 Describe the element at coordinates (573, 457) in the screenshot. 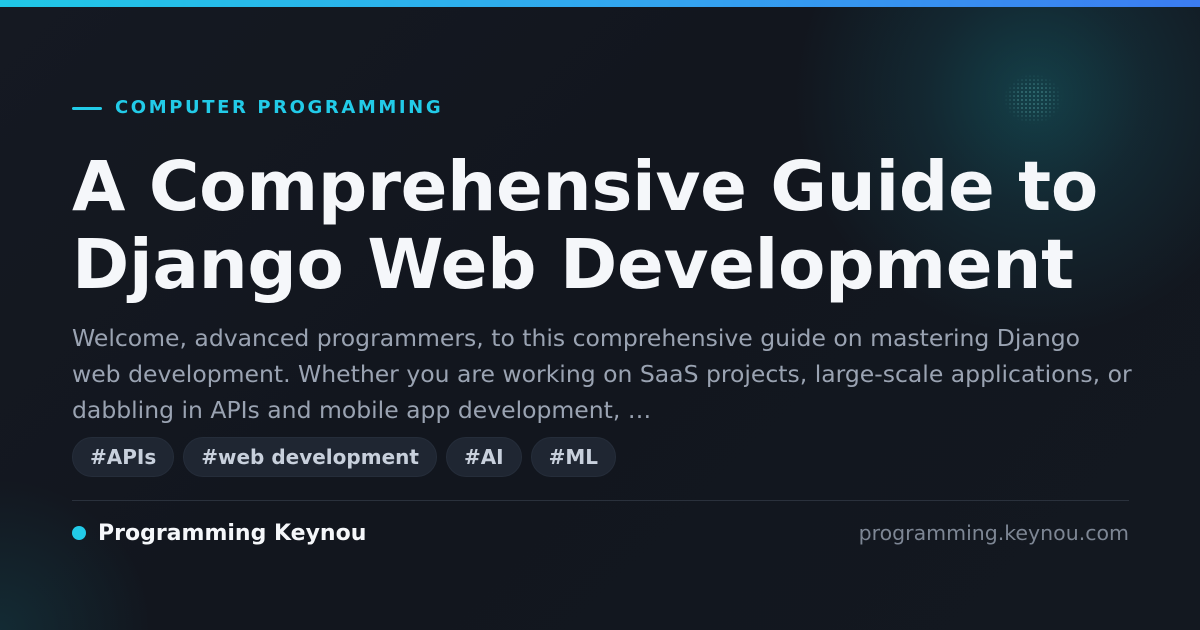

I see `tag-ml: #ML` at that location.